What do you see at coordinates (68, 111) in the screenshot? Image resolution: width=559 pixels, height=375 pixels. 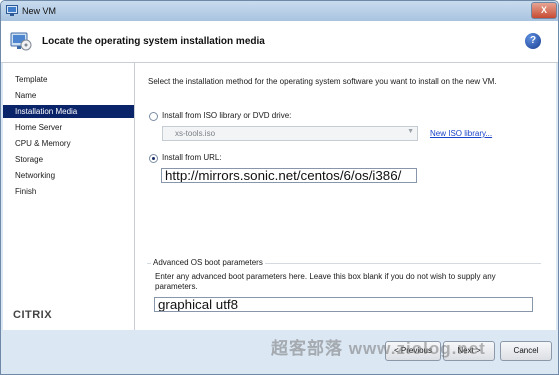 I see `sidebar-item-installation-media: Installation Media` at bounding box center [68, 111].